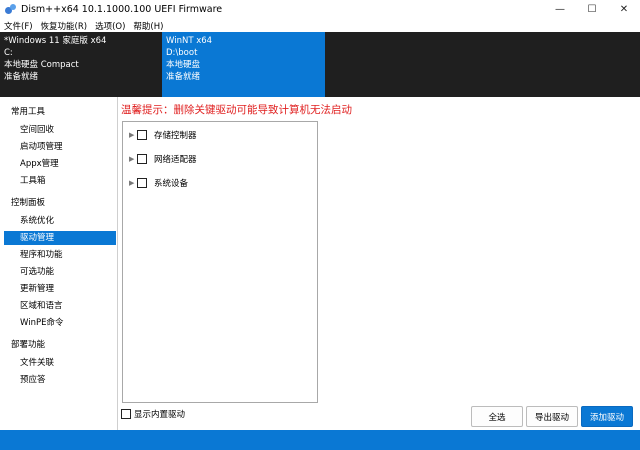 The width and height of the screenshot is (640, 450). What do you see at coordinates (55, 41) in the screenshot?
I see `session-os: *Windows 11 家庭版 x64` at bounding box center [55, 41].